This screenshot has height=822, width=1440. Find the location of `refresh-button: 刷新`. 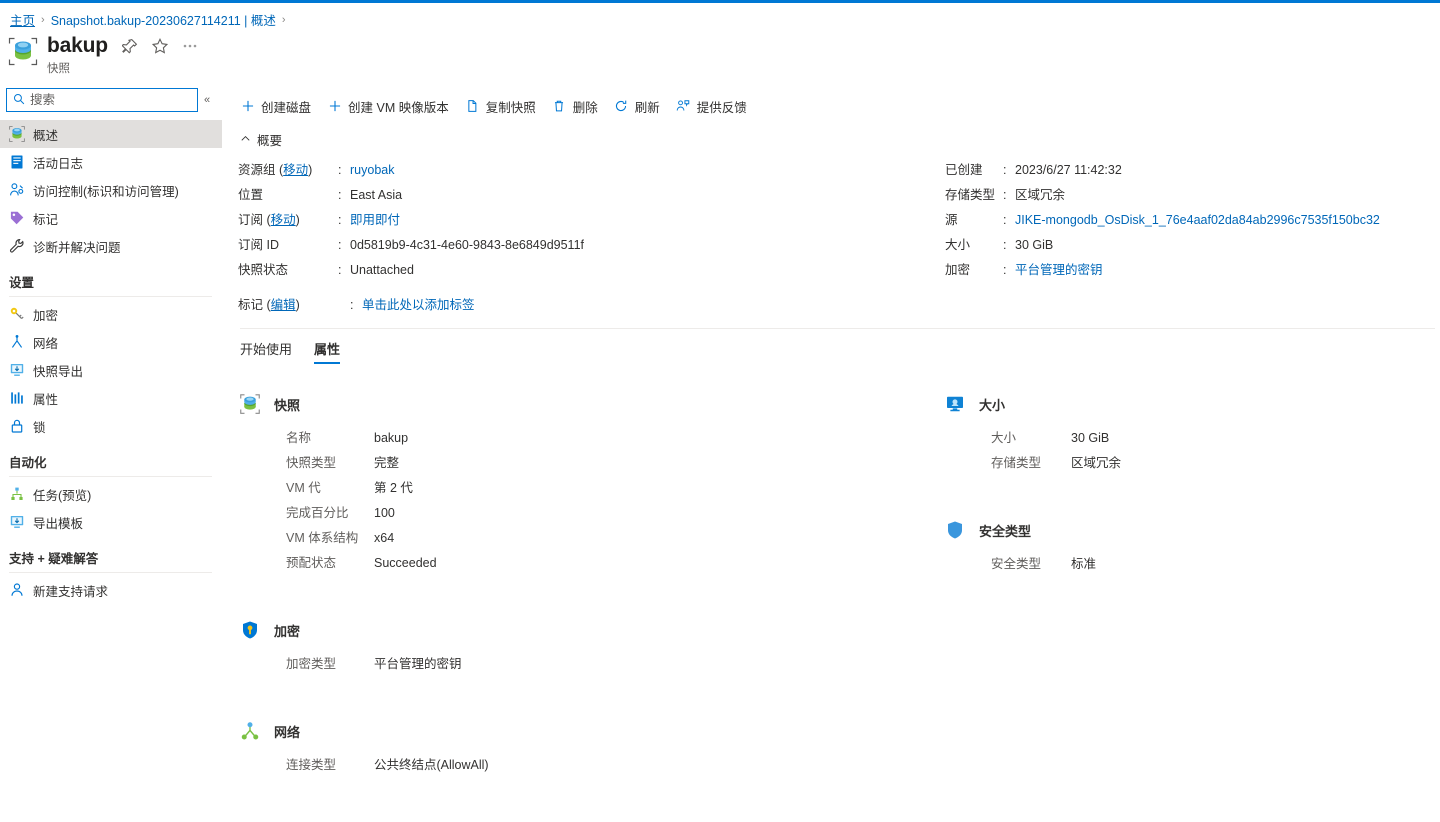

refresh-button: 刷新 is located at coordinates (637, 106).